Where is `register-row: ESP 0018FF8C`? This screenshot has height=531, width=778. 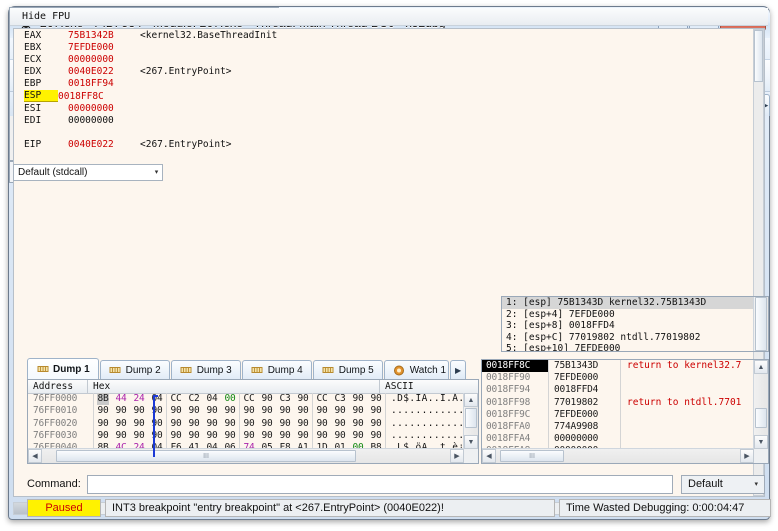 register-row: ESP 0018FF8C is located at coordinates (389, 96).